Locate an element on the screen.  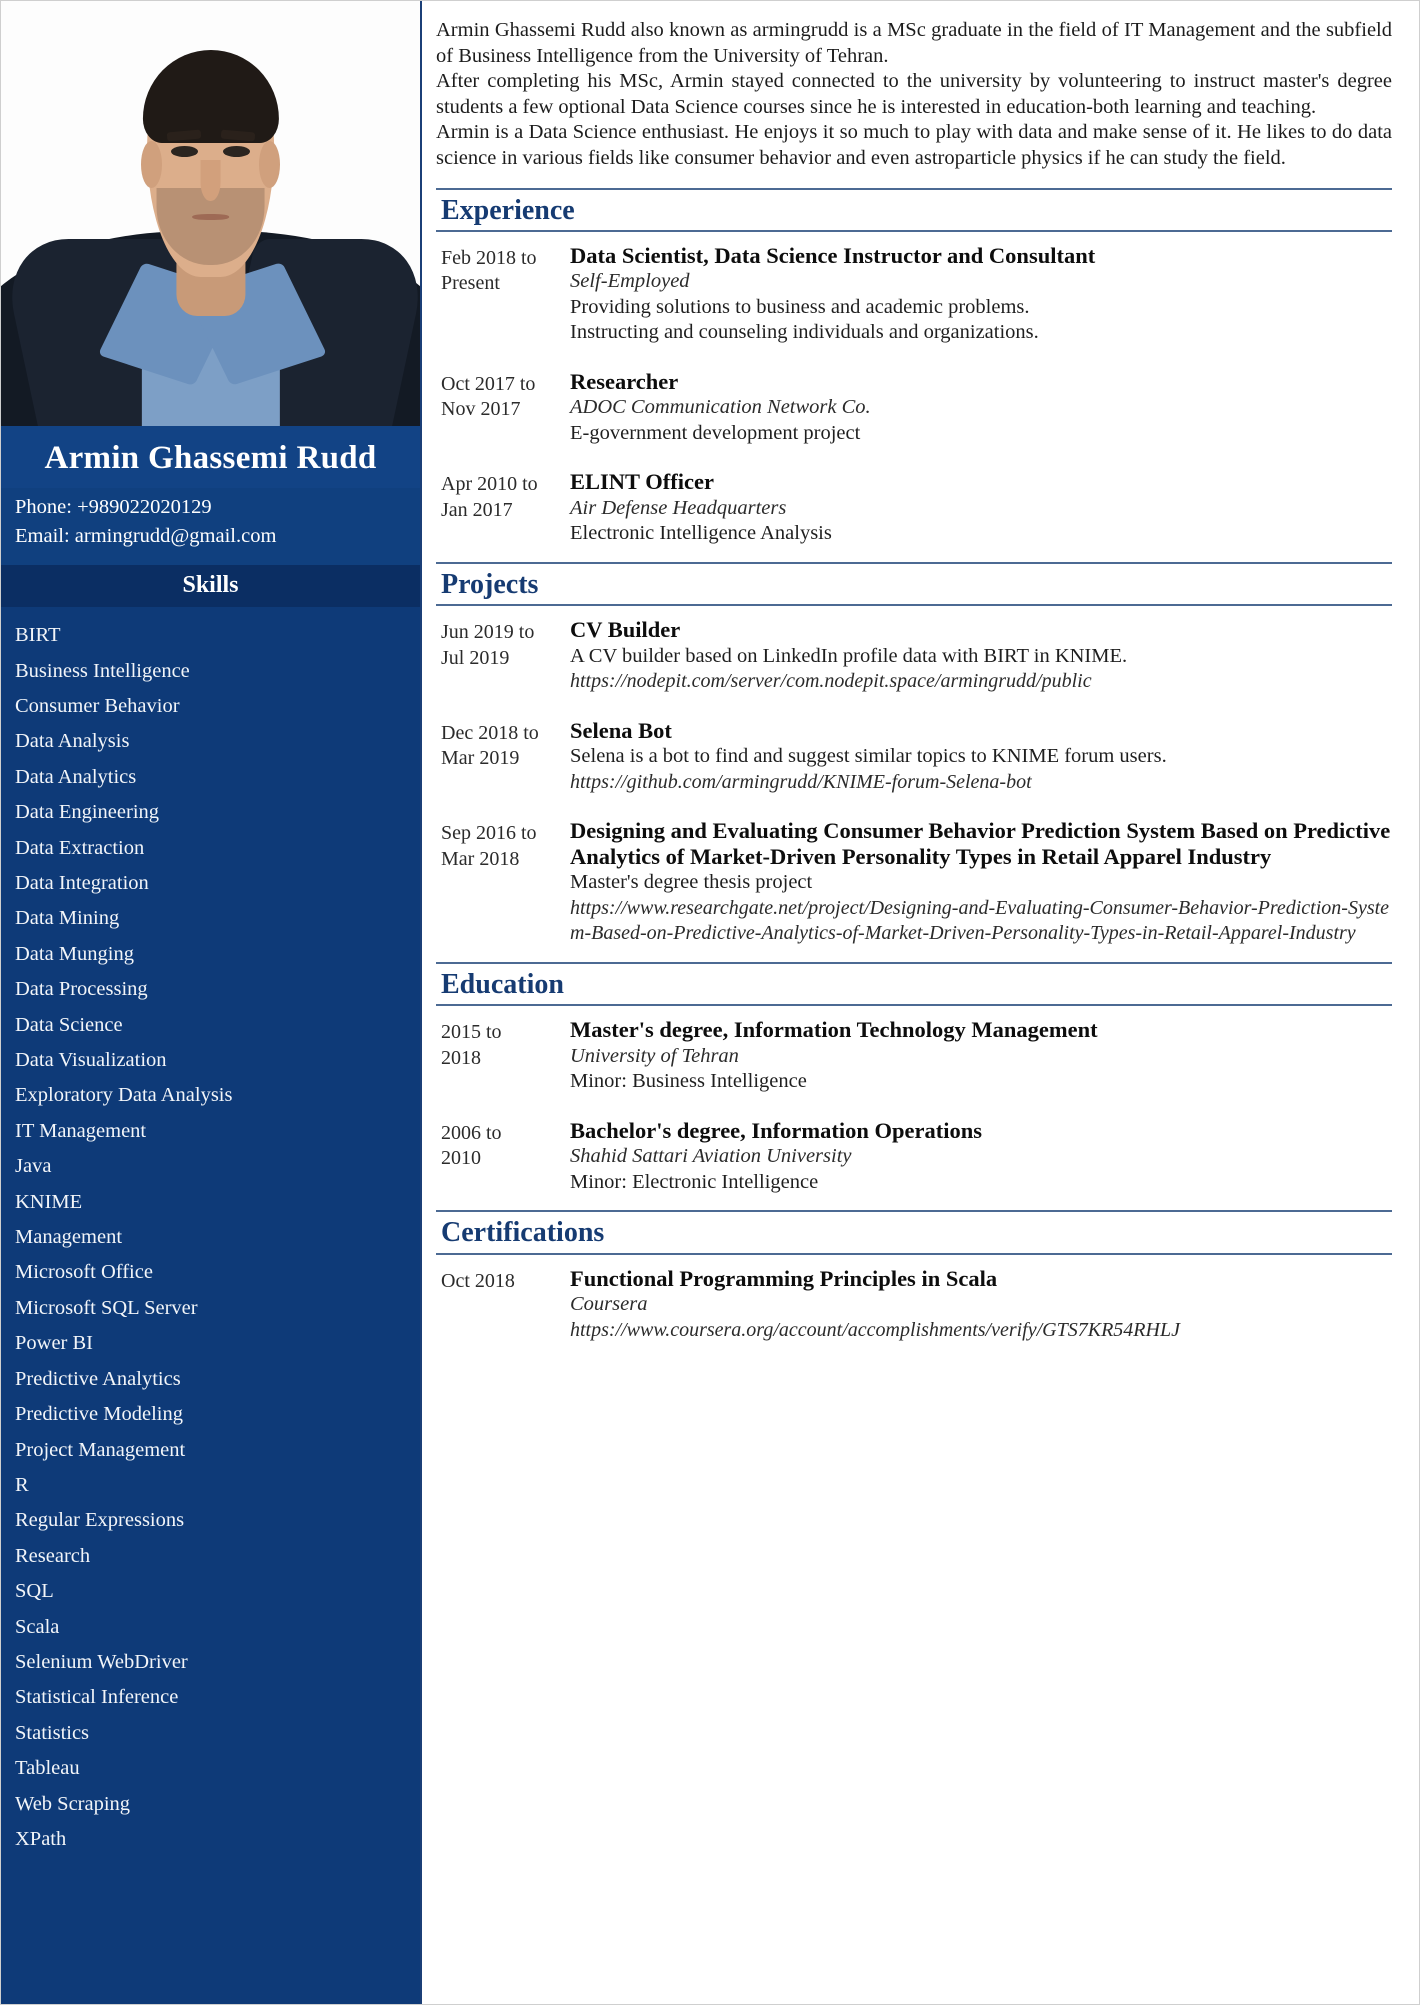
entry-description-line: E-government development project is located at coordinates (715, 432).